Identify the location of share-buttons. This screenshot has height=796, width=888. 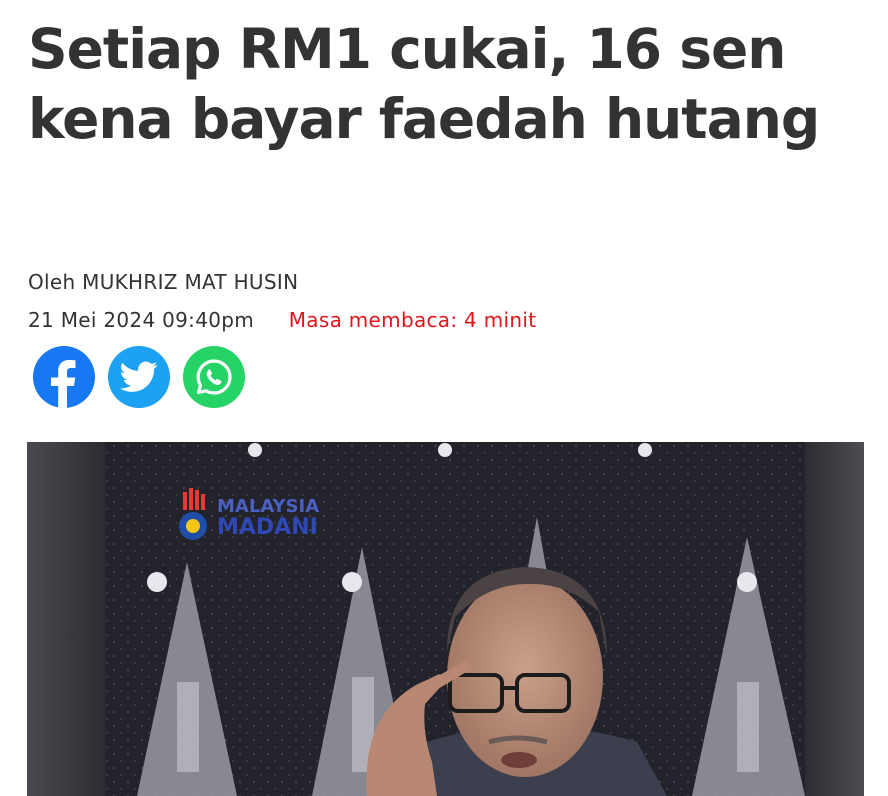
(139, 377).